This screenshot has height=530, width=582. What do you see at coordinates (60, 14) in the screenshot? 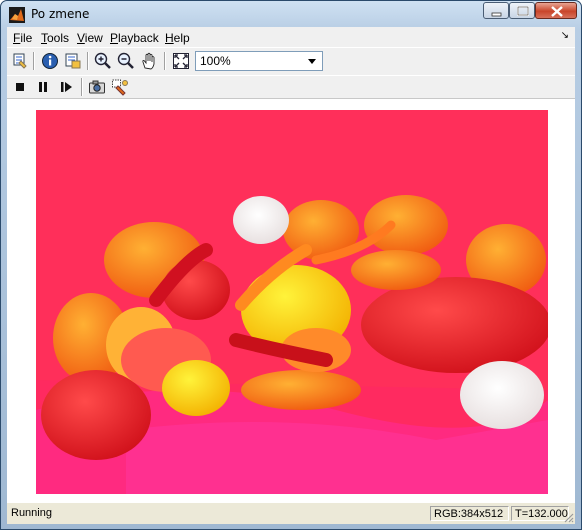
I see `window-title: Po zmene` at bounding box center [60, 14].